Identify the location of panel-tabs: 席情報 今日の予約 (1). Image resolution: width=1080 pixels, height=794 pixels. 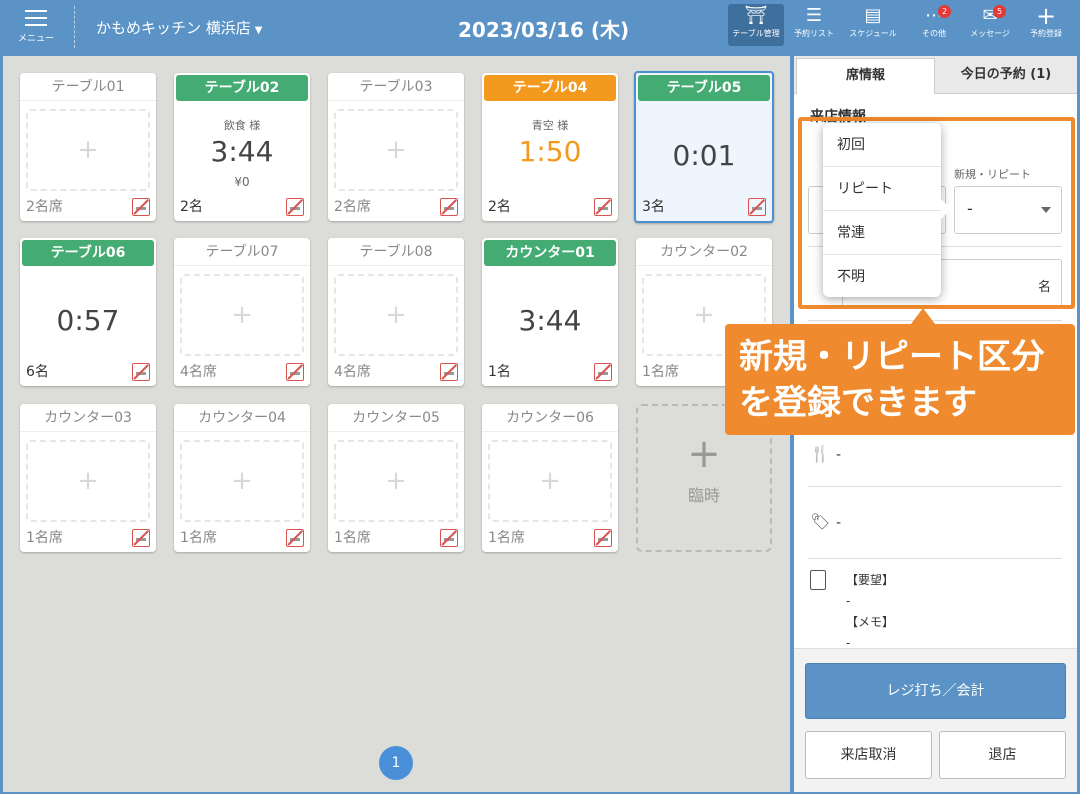
(935, 75).